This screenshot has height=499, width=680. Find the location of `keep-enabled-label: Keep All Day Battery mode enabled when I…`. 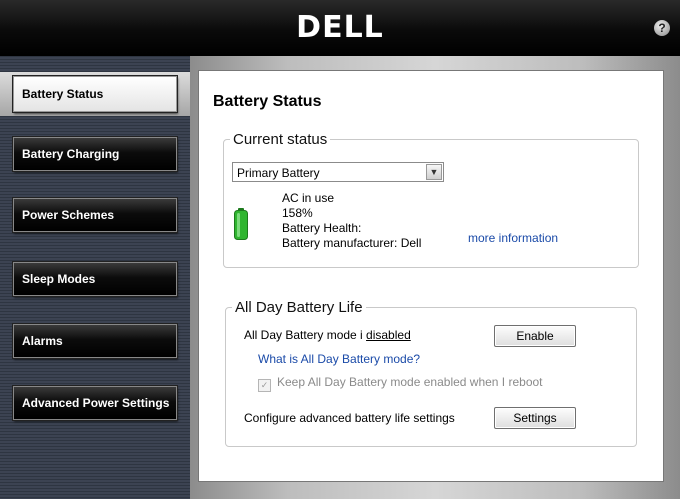

keep-enabled-label: Keep All Day Battery mode enabled when I… is located at coordinates (410, 382).